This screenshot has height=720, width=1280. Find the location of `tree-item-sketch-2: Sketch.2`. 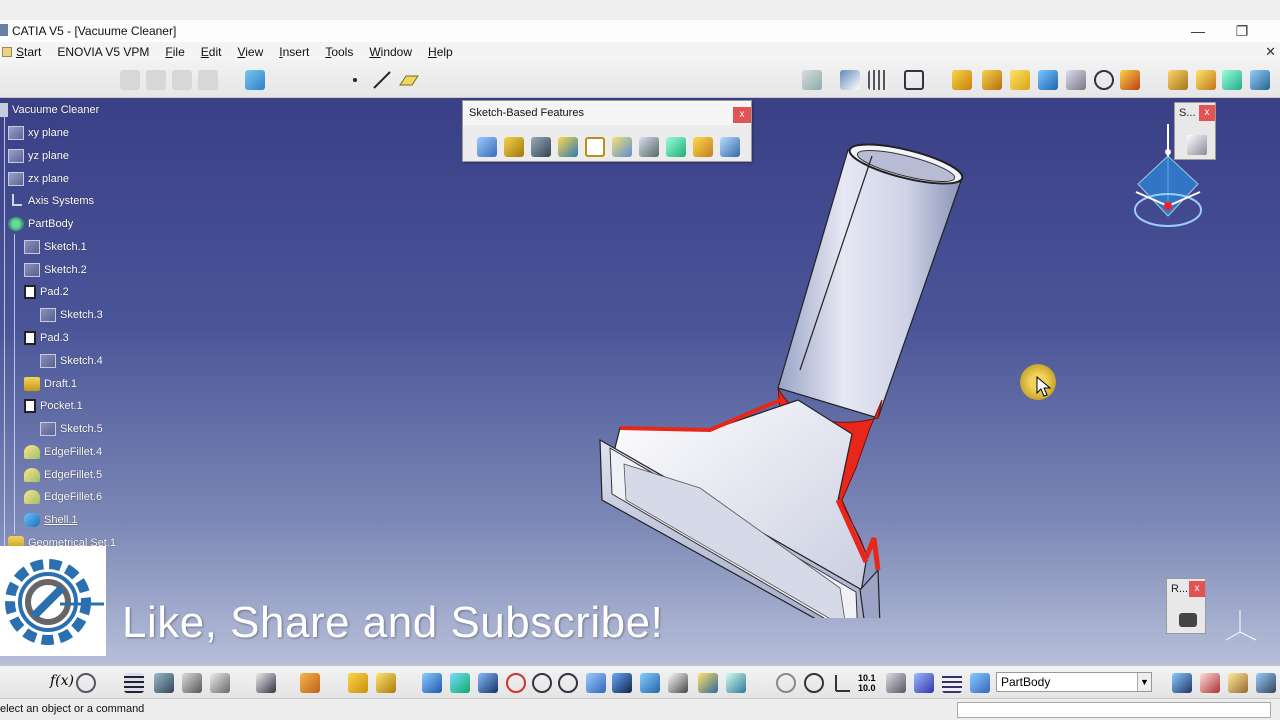

tree-item-sketch-2: Sketch.2 is located at coordinates (55, 270).